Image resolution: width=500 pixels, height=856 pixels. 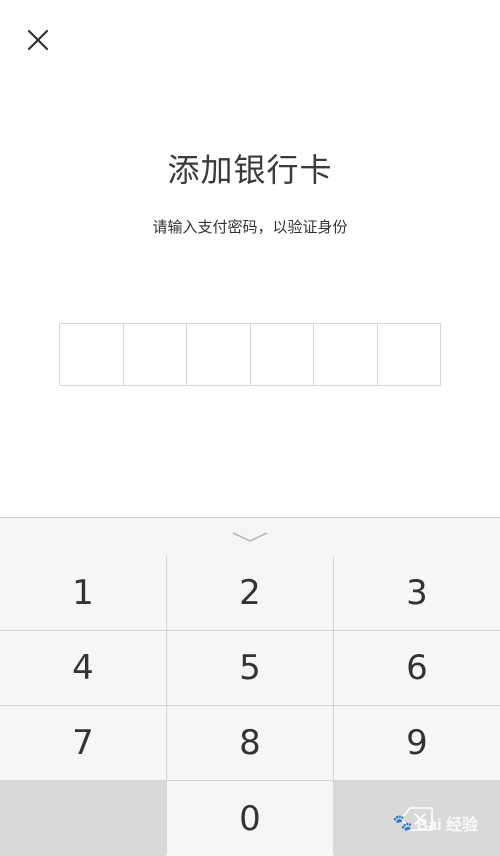 What do you see at coordinates (83, 818) in the screenshot?
I see `key-blank` at bounding box center [83, 818].